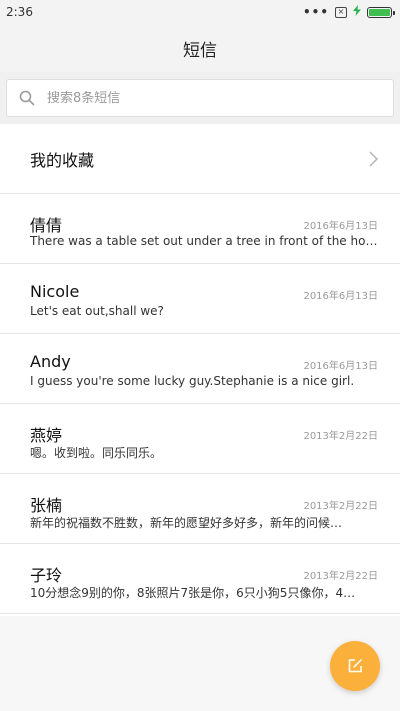 The height and width of the screenshot is (711, 400). What do you see at coordinates (27, 98) in the screenshot?
I see `search-icon` at bounding box center [27, 98].